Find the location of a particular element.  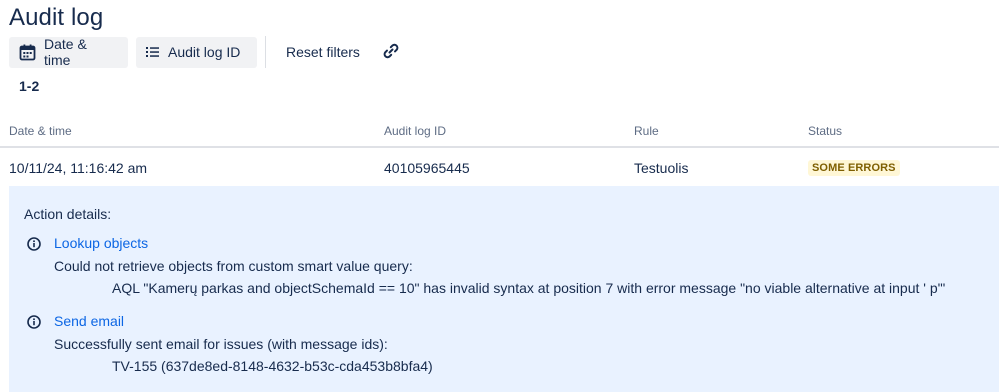

column-header-status: Status is located at coordinates (825, 131).